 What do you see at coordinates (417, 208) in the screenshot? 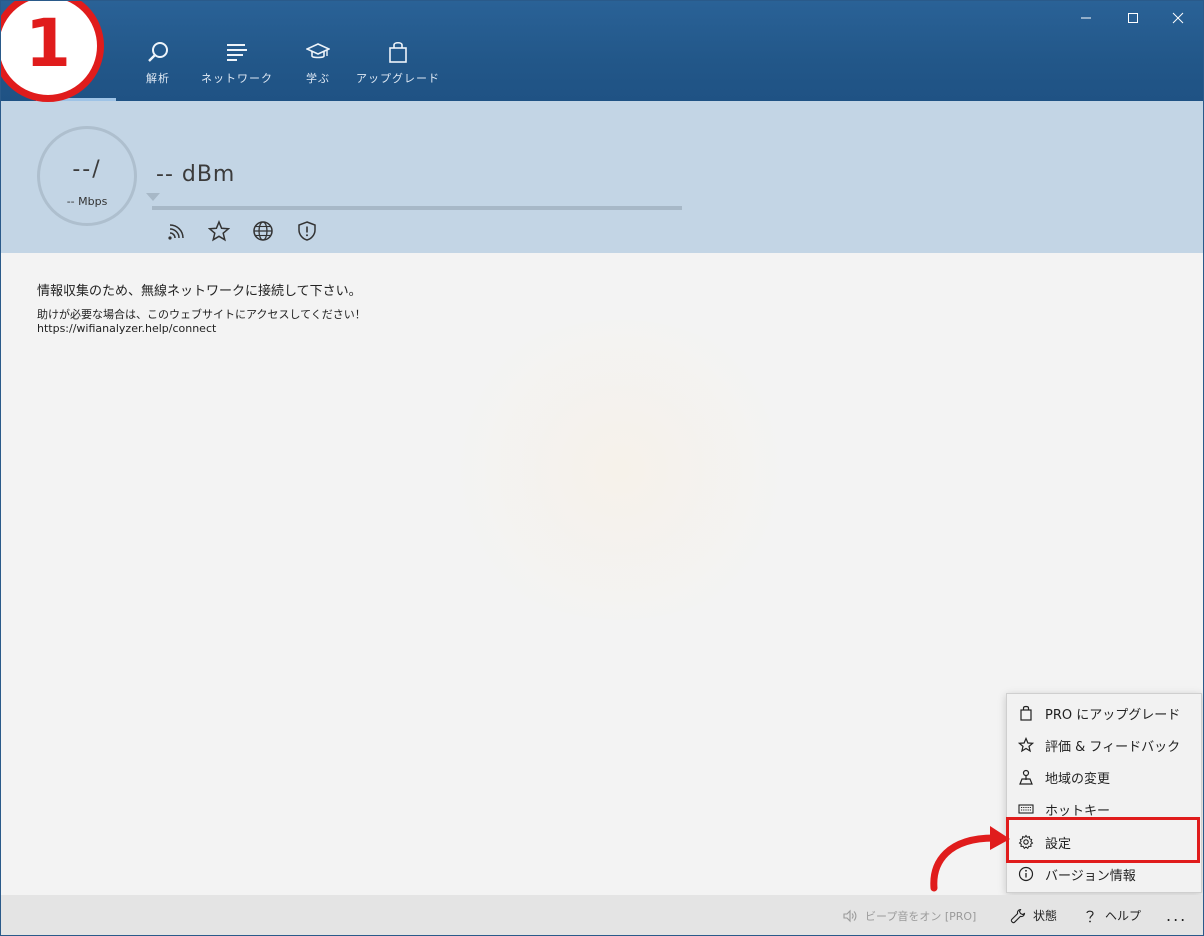
I see `signal-meter` at bounding box center [417, 208].